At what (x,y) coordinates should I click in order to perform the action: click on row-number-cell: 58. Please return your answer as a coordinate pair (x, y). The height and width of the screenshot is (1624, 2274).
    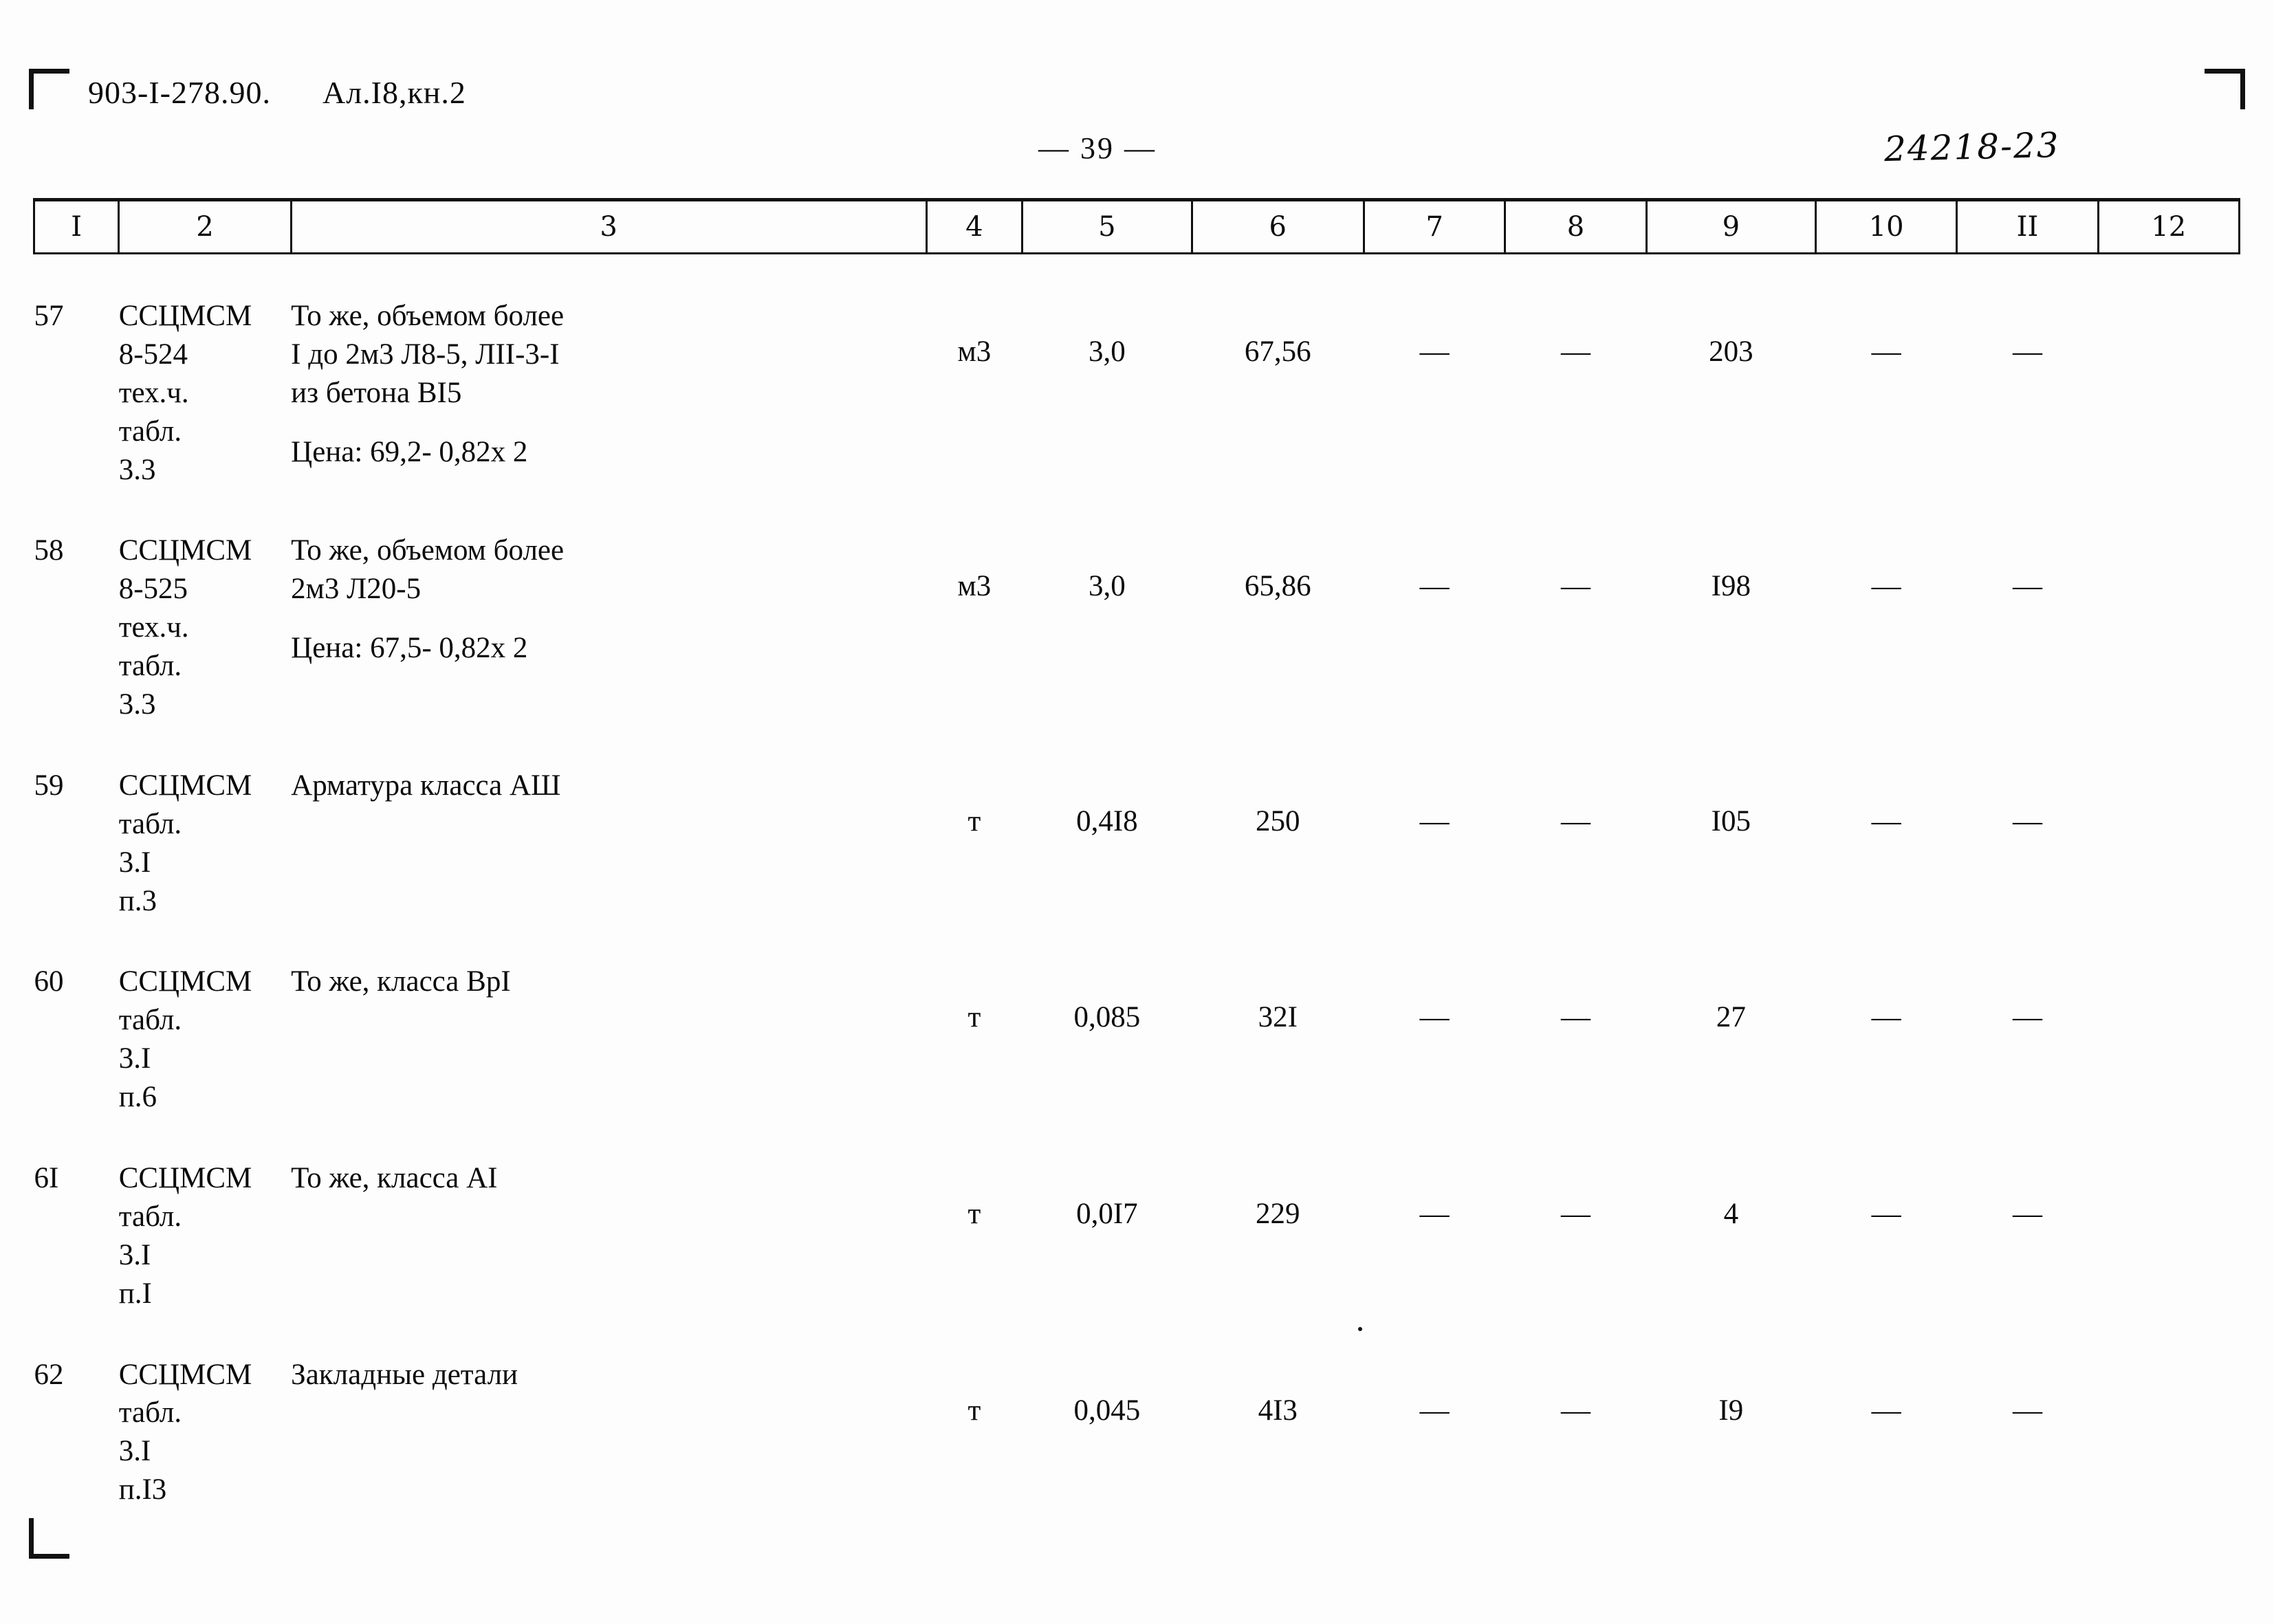
    Looking at the image, I should click on (49, 550).